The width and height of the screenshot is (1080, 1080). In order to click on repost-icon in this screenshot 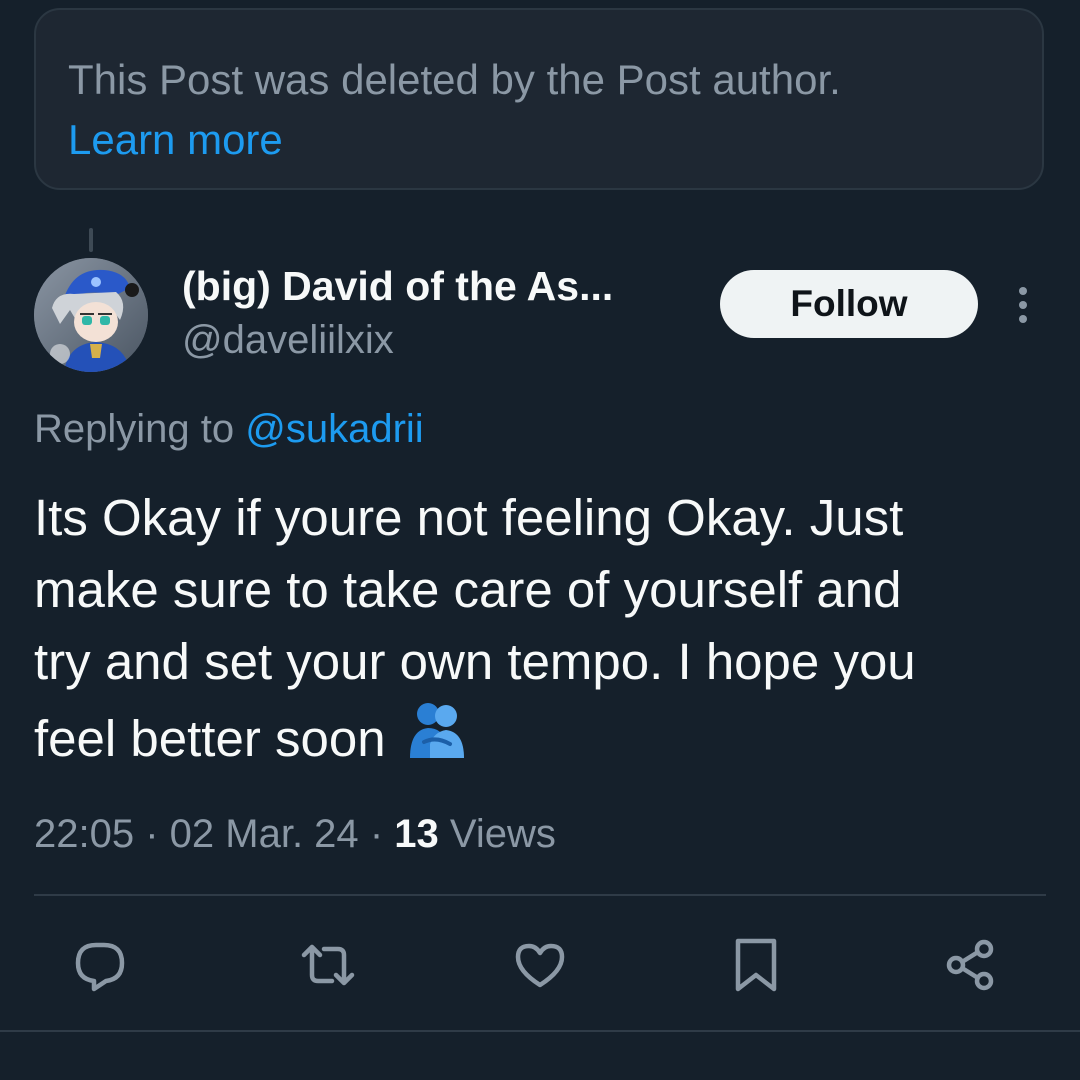, I will do `click(328, 965)`.